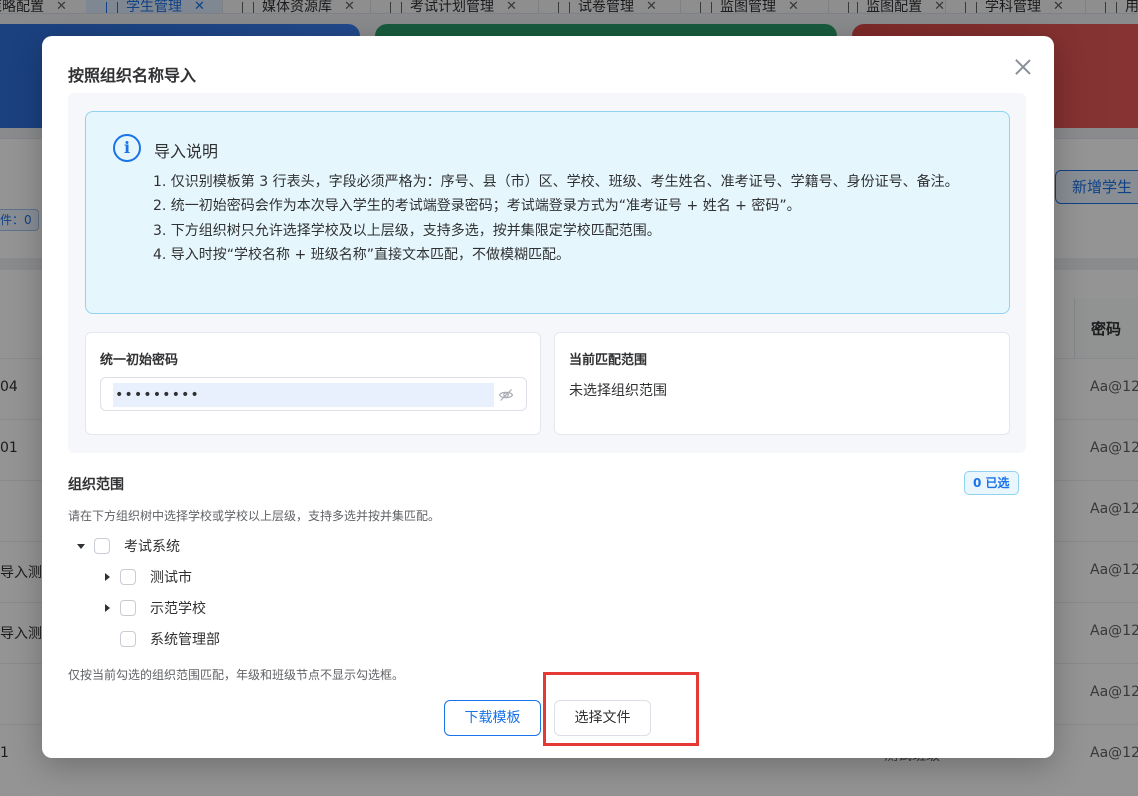 The image size is (1138, 796). Describe the element at coordinates (152, 547) in the screenshot. I see `tree-node-label: 考试系统` at that location.